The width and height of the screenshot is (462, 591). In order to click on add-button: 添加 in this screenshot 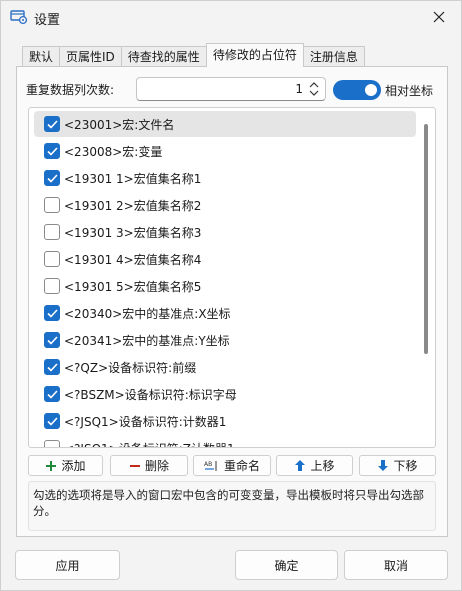, I will do `click(65, 465)`.